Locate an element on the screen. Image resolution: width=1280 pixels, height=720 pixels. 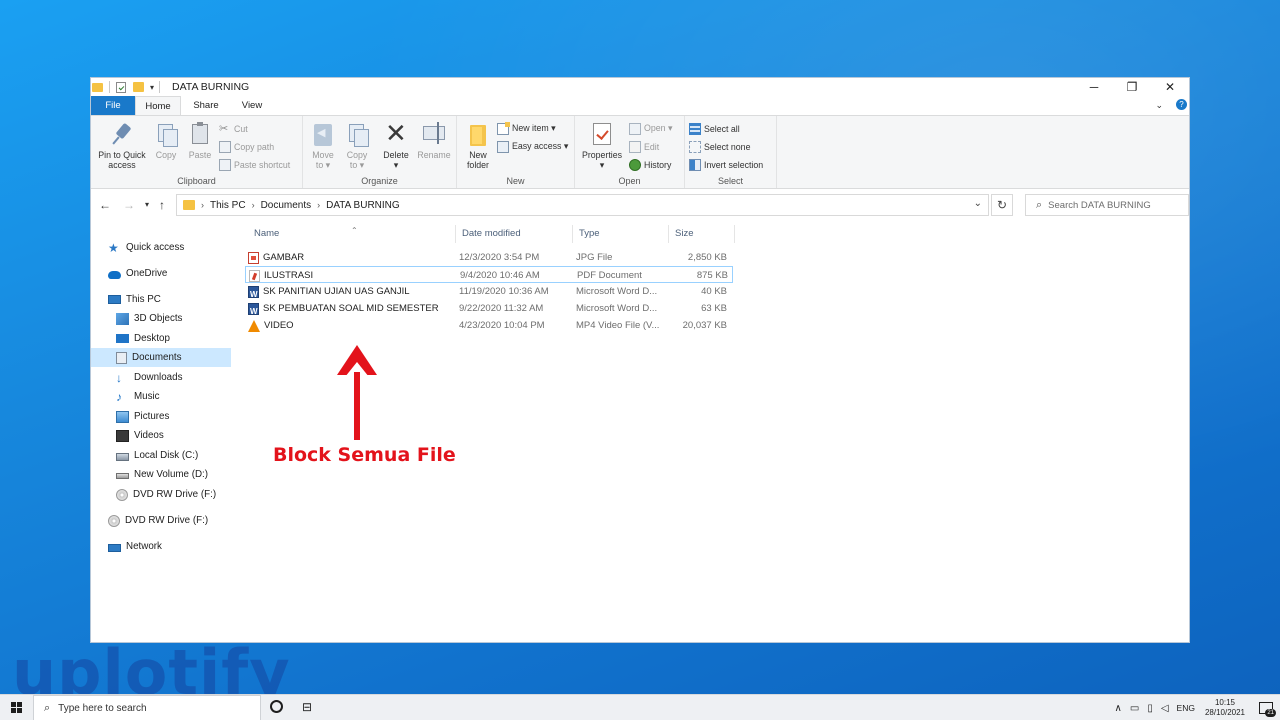
delete-button: ✕ Delete ▾ is located at coordinates (396, 145).